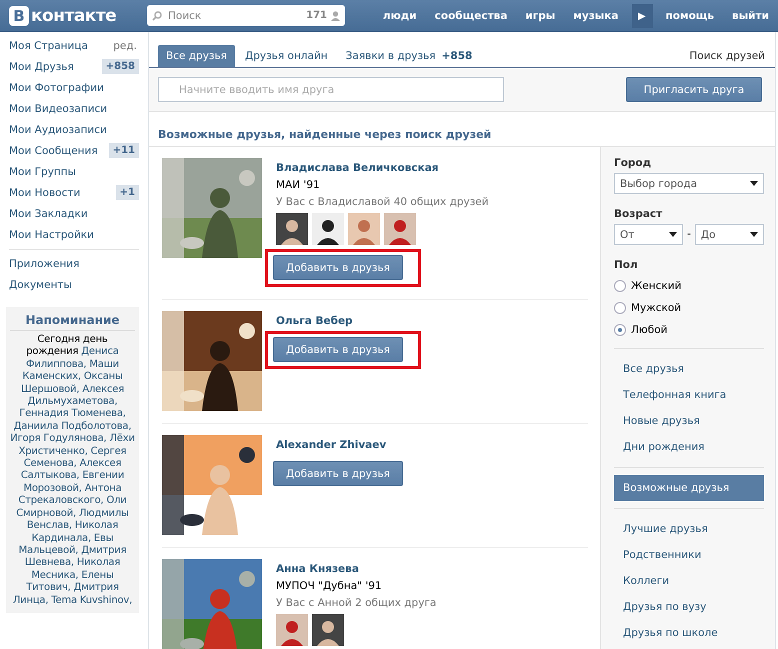 Image resolution: width=778 pixels, height=649 pixels. What do you see at coordinates (48, 214) in the screenshot?
I see `sidebar-item: Мои Закладки` at bounding box center [48, 214].